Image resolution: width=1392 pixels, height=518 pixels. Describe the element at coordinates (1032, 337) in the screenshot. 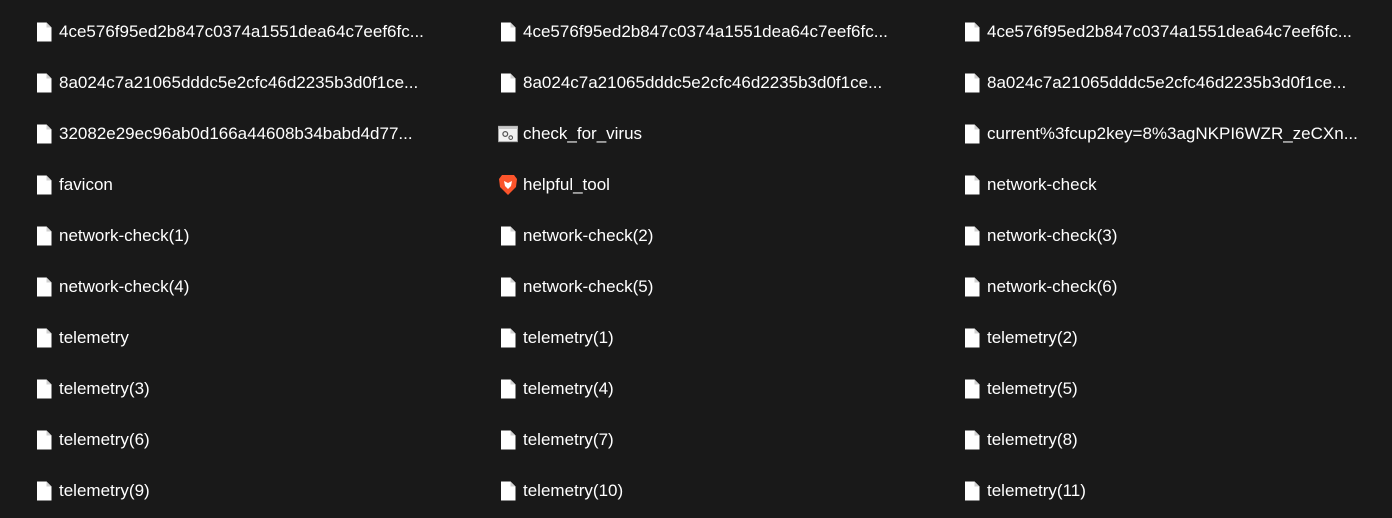

I see `file-name: telemetry(2)` at that location.